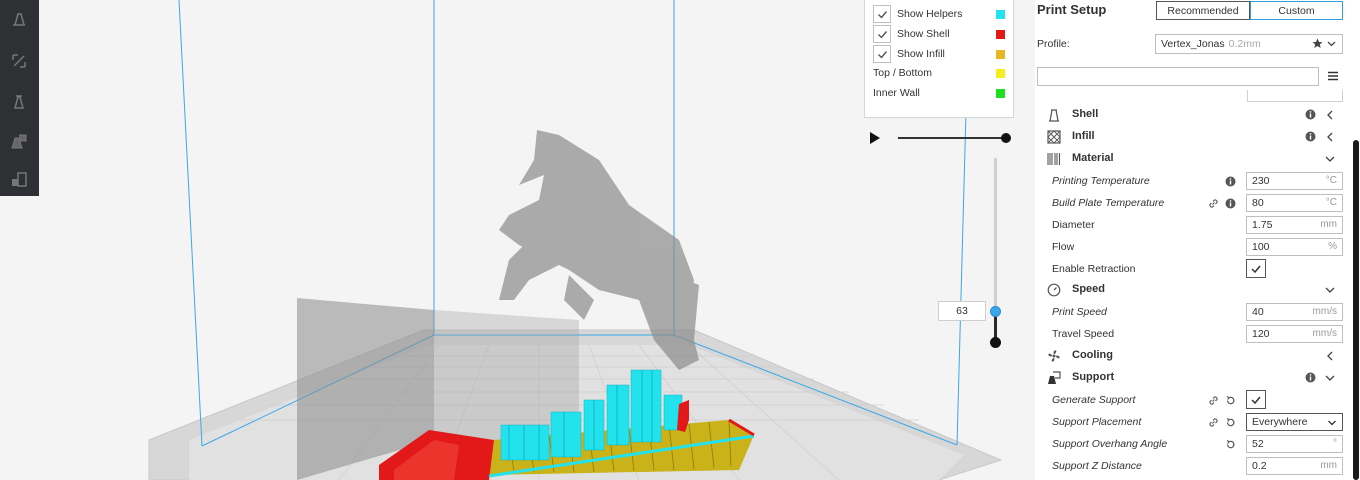 The image size is (1360, 480). What do you see at coordinates (19, 19) in the screenshot?
I see `move-tool-icon` at bounding box center [19, 19].